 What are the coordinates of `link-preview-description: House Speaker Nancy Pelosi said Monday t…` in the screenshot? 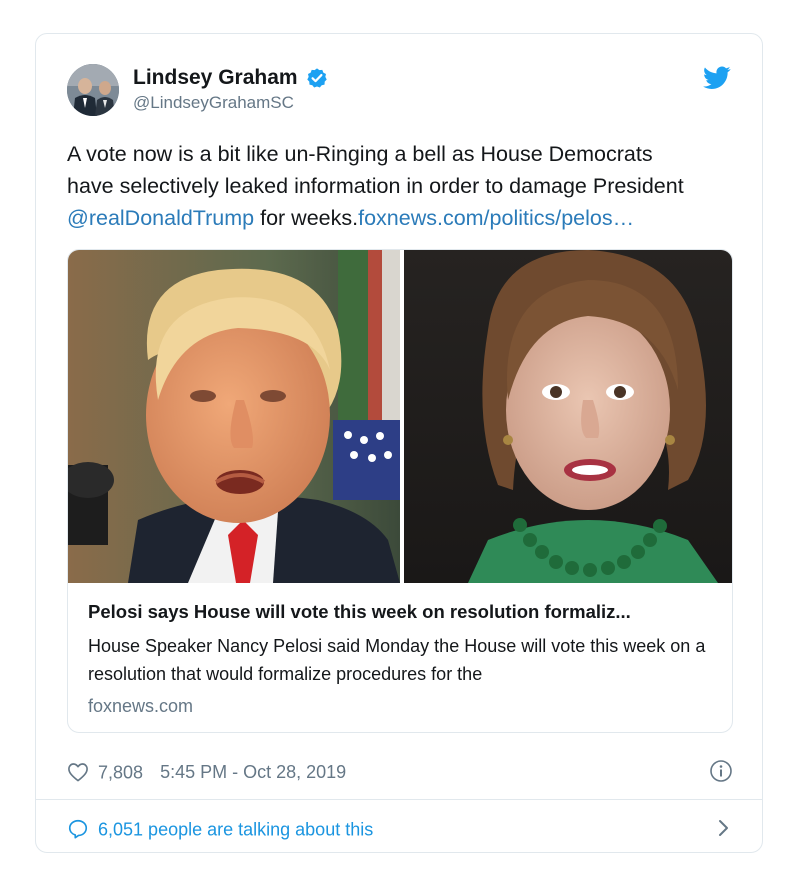 It's located at (397, 660).